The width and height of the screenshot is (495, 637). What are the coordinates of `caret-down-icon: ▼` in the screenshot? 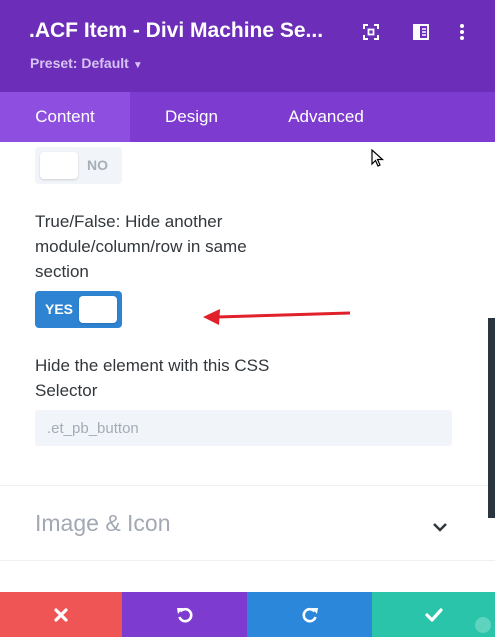 It's located at (137, 65).